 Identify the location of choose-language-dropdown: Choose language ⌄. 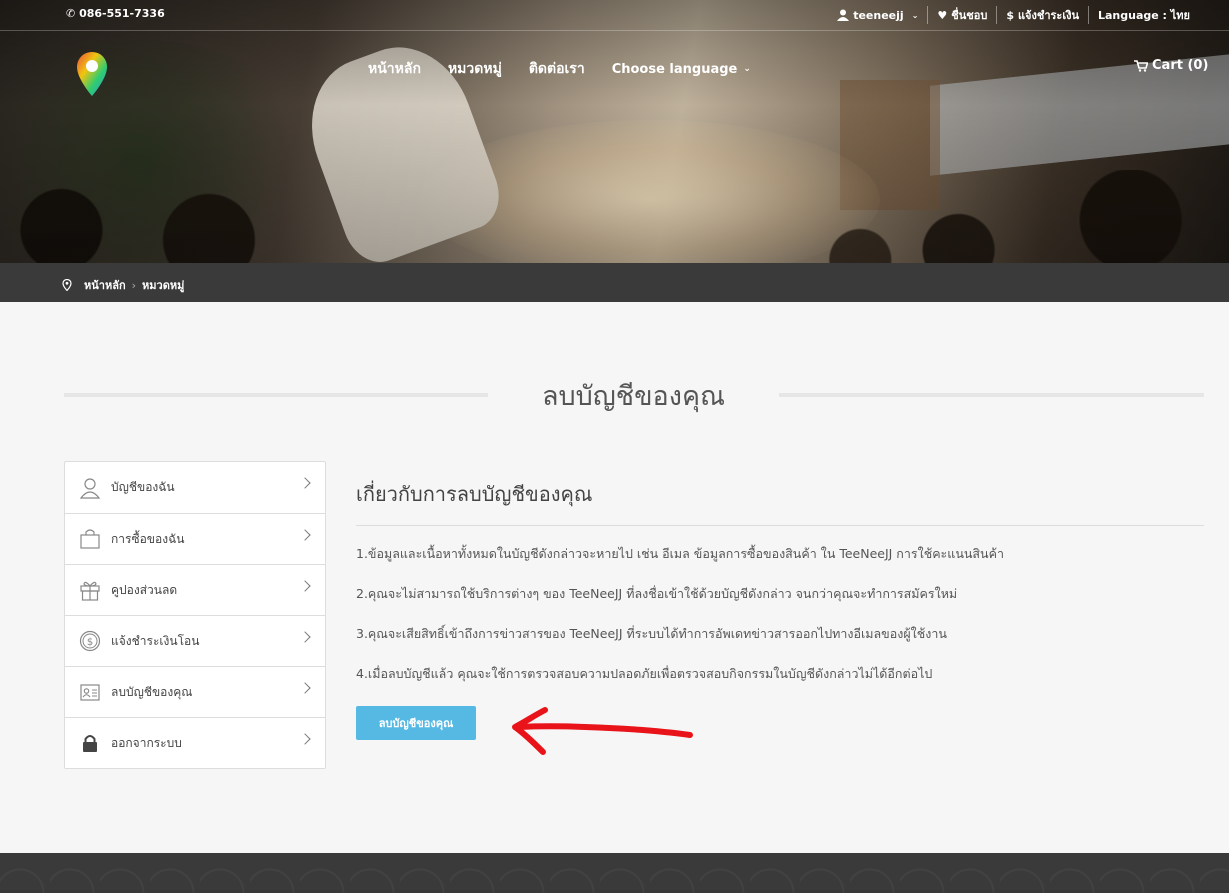
(681, 69).